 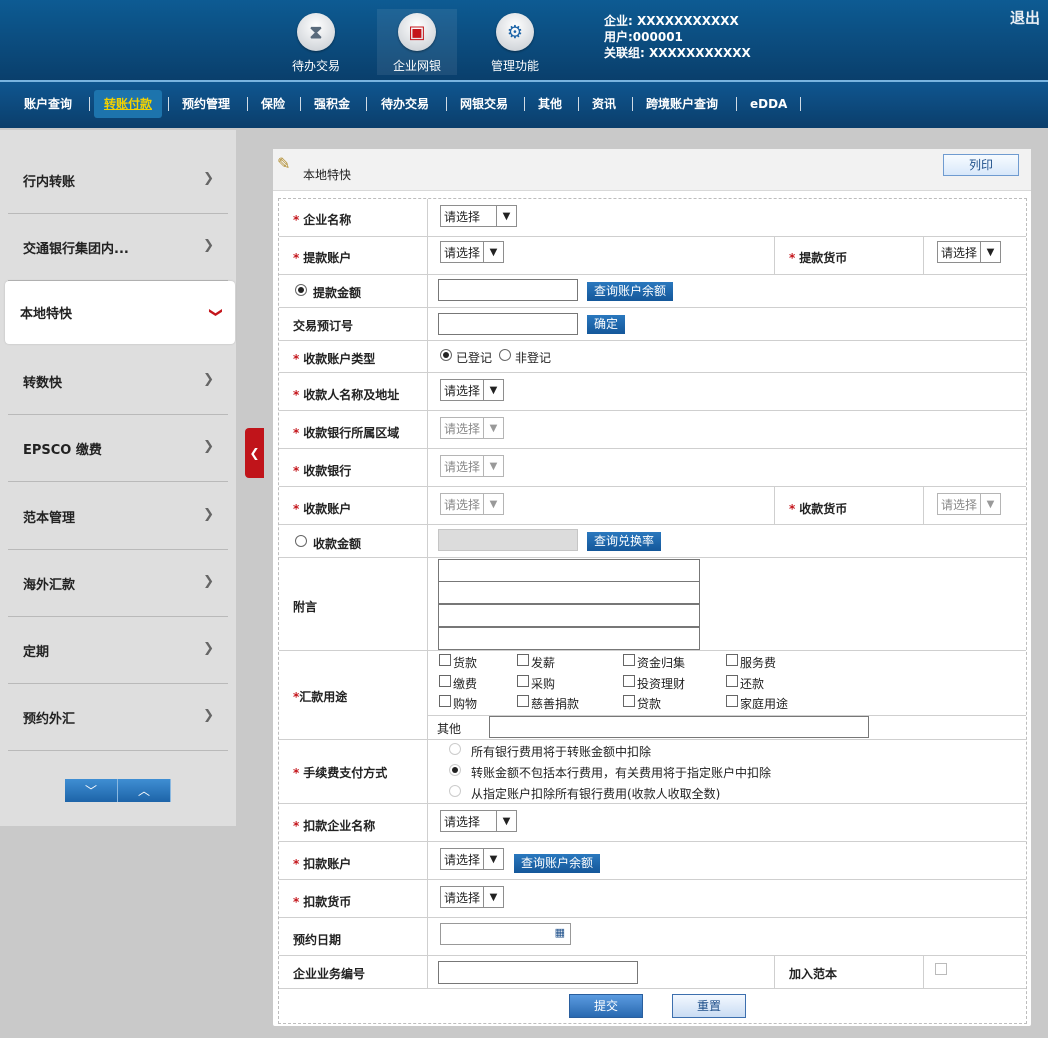 I want to click on nav-others: 其他, so click(x=550, y=104).